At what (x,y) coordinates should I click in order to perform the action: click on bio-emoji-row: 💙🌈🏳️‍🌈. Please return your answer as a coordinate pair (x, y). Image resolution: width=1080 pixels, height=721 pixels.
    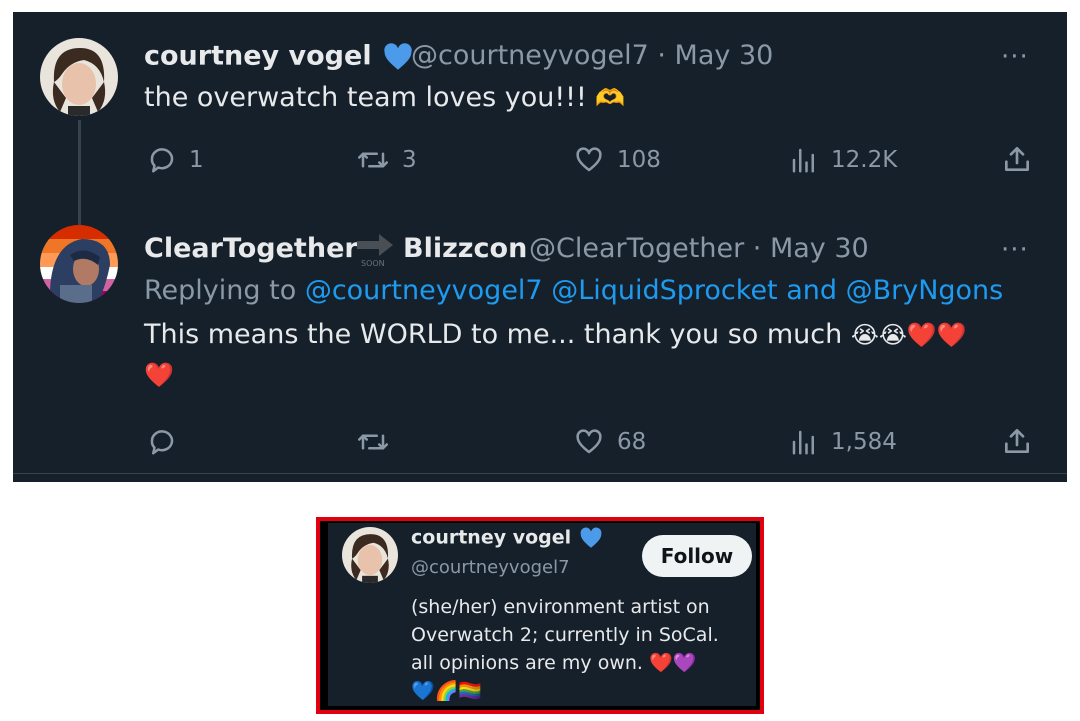
    Looking at the image, I should click on (446, 691).